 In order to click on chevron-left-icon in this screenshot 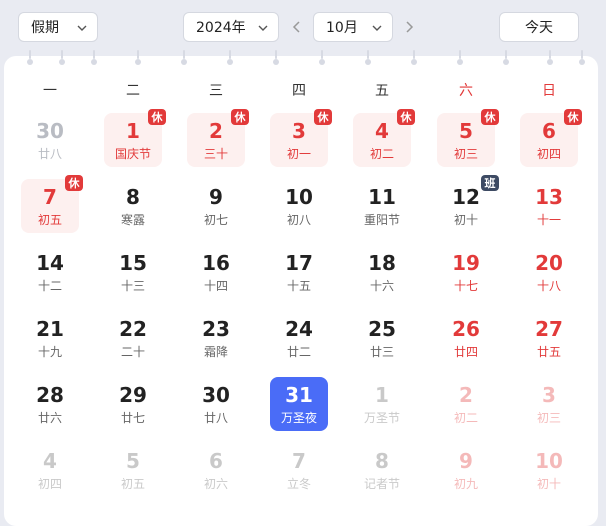, I will do `click(296, 27)`.